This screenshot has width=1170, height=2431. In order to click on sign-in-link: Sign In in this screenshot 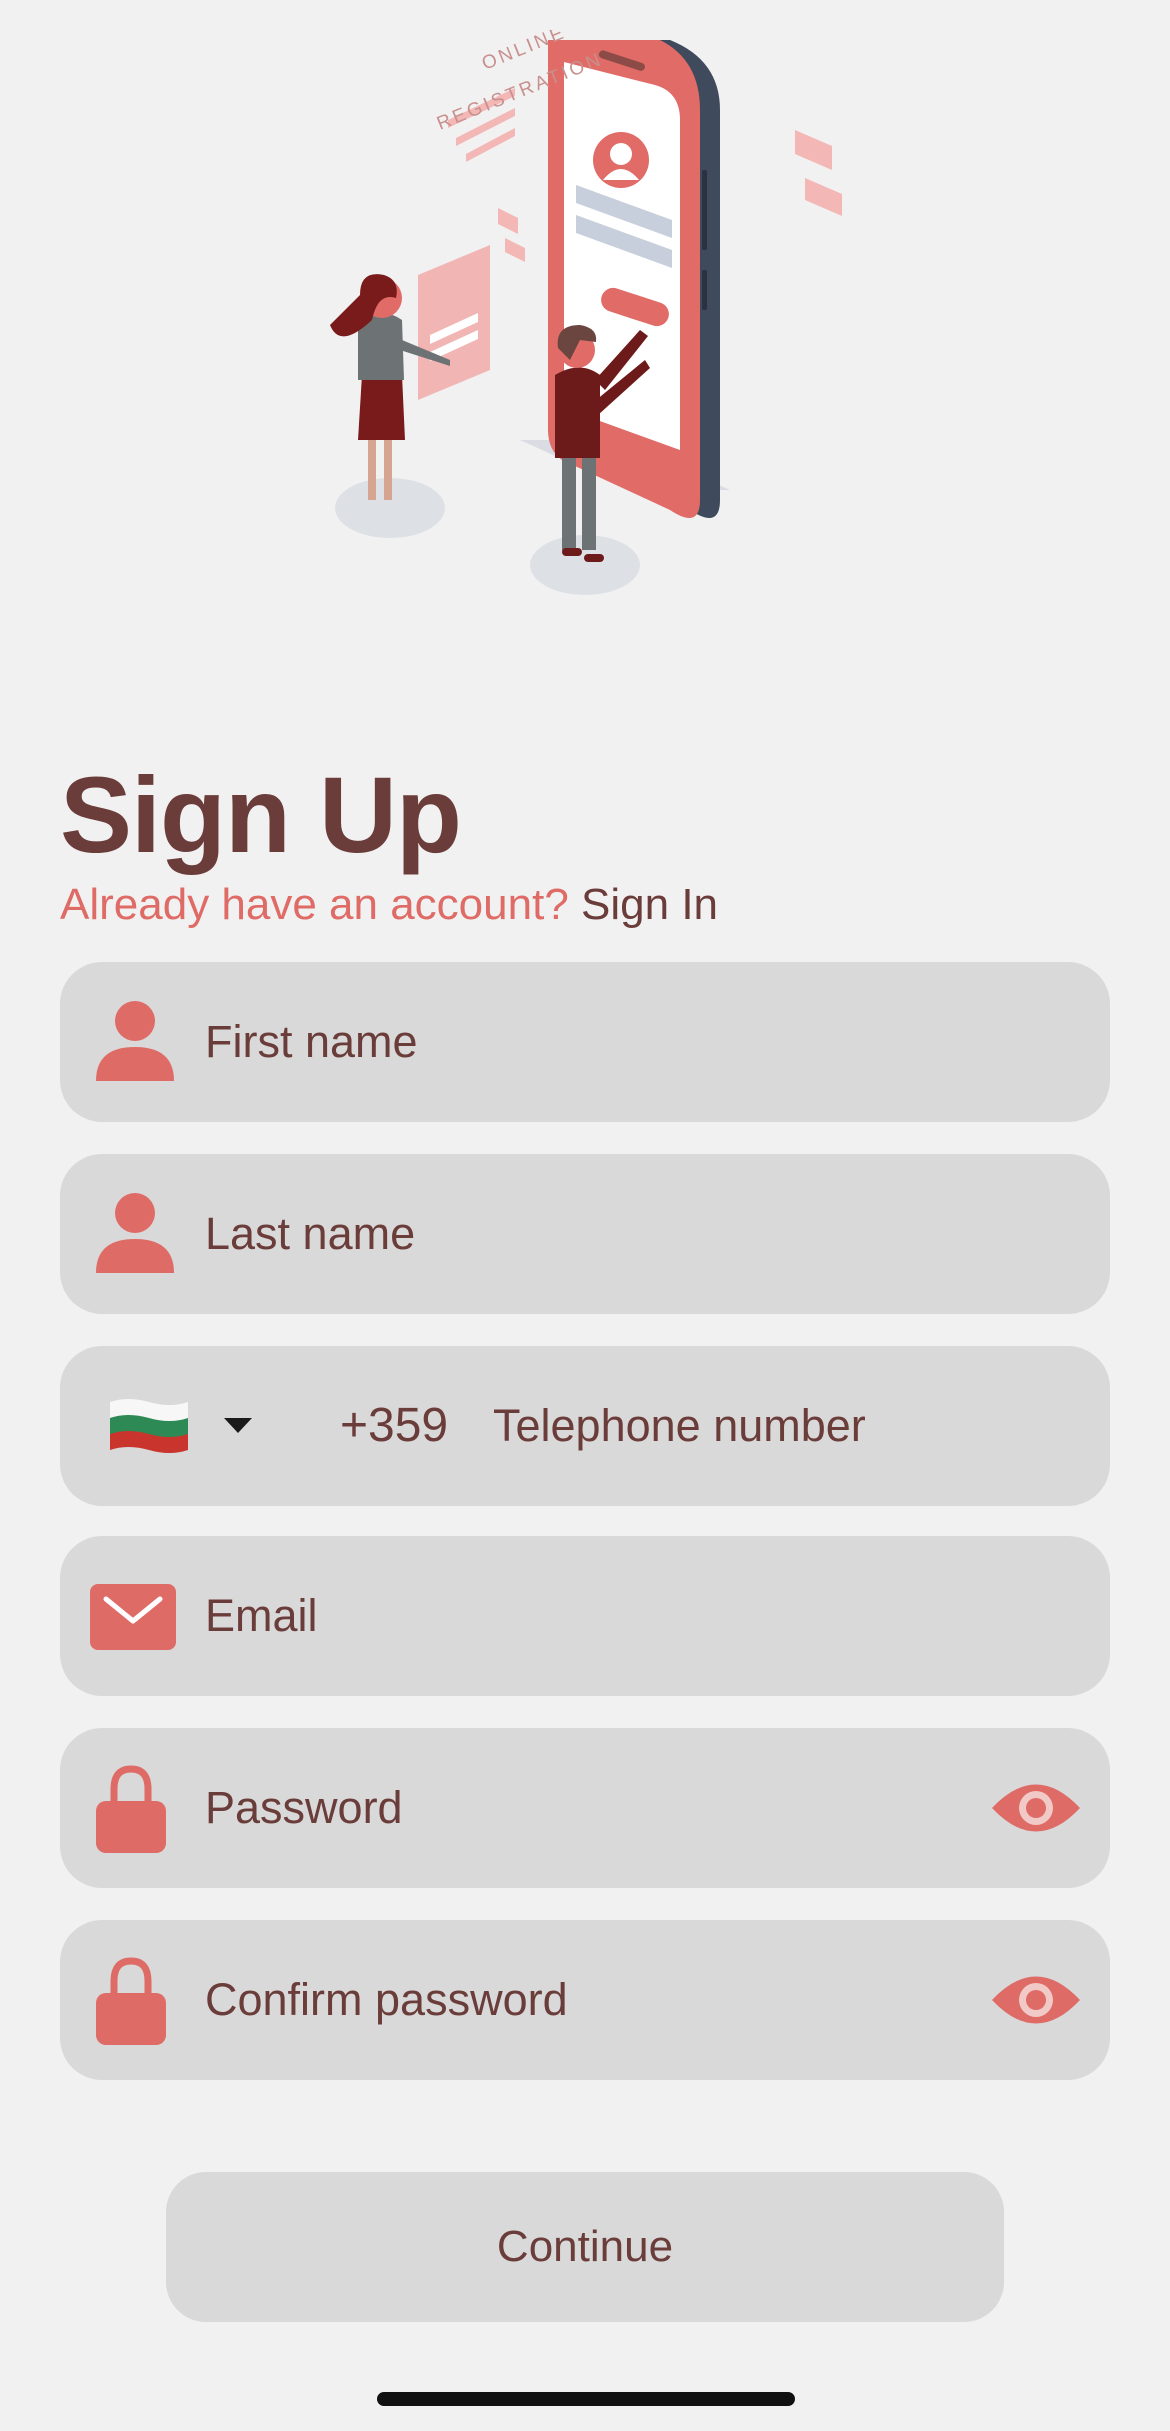, I will do `click(649, 904)`.